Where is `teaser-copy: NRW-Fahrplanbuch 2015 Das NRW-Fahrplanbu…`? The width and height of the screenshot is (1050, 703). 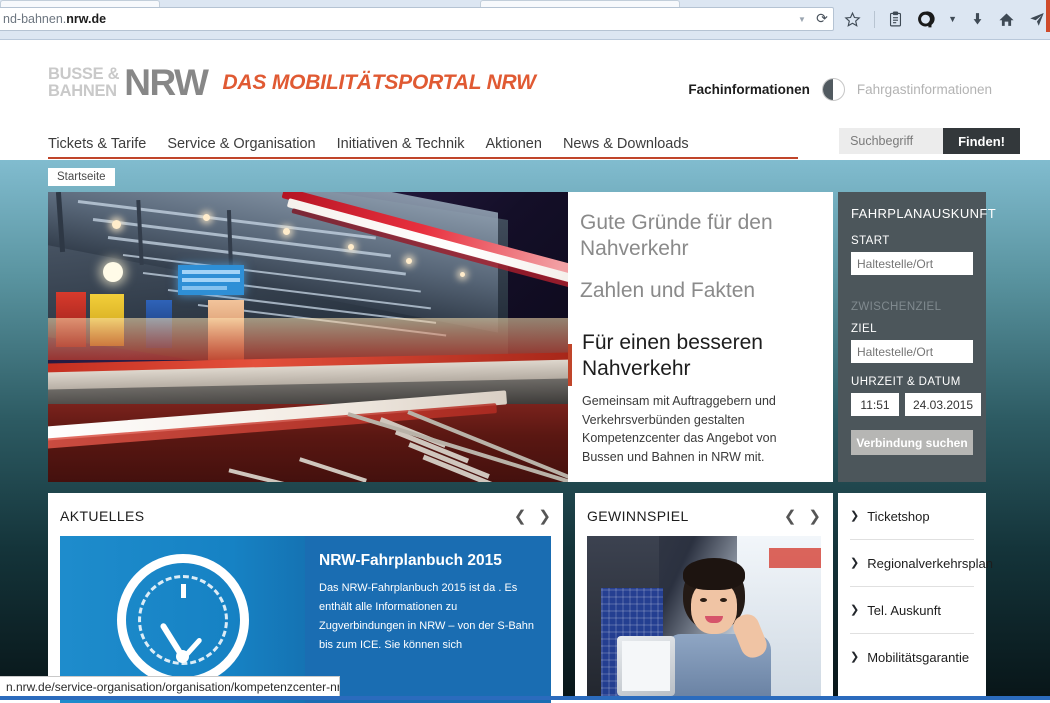 teaser-copy: NRW-Fahrplanbuch 2015 Das NRW-Fahrplanbu… is located at coordinates (428, 619).